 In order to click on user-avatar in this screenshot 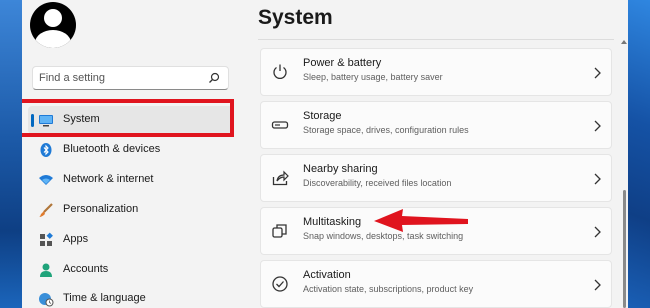, I will do `click(53, 25)`.